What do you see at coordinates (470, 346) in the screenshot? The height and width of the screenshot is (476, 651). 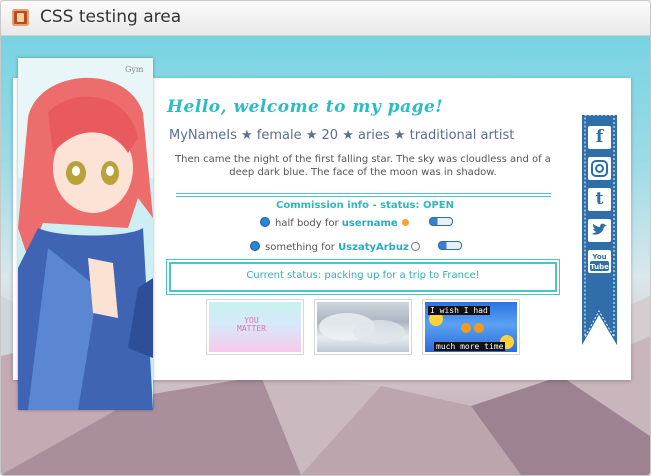 I see `stamp-text-bottom: much more time` at bounding box center [470, 346].